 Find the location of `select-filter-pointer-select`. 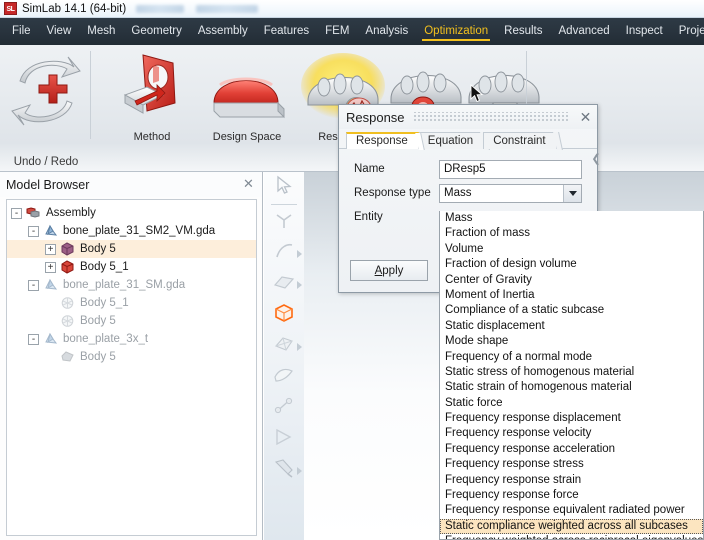

select-filter-pointer-select is located at coordinates (284, 187).